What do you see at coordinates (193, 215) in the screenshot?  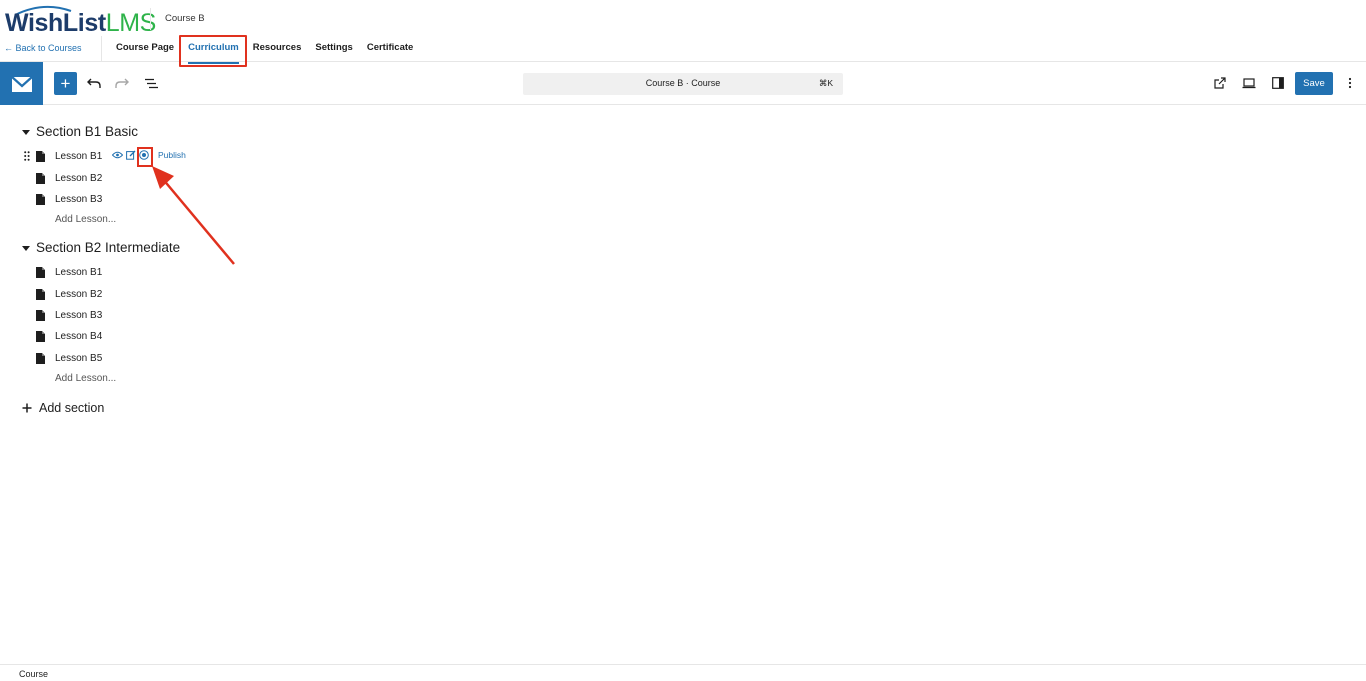 I see `annotation-arrow-icon` at bounding box center [193, 215].